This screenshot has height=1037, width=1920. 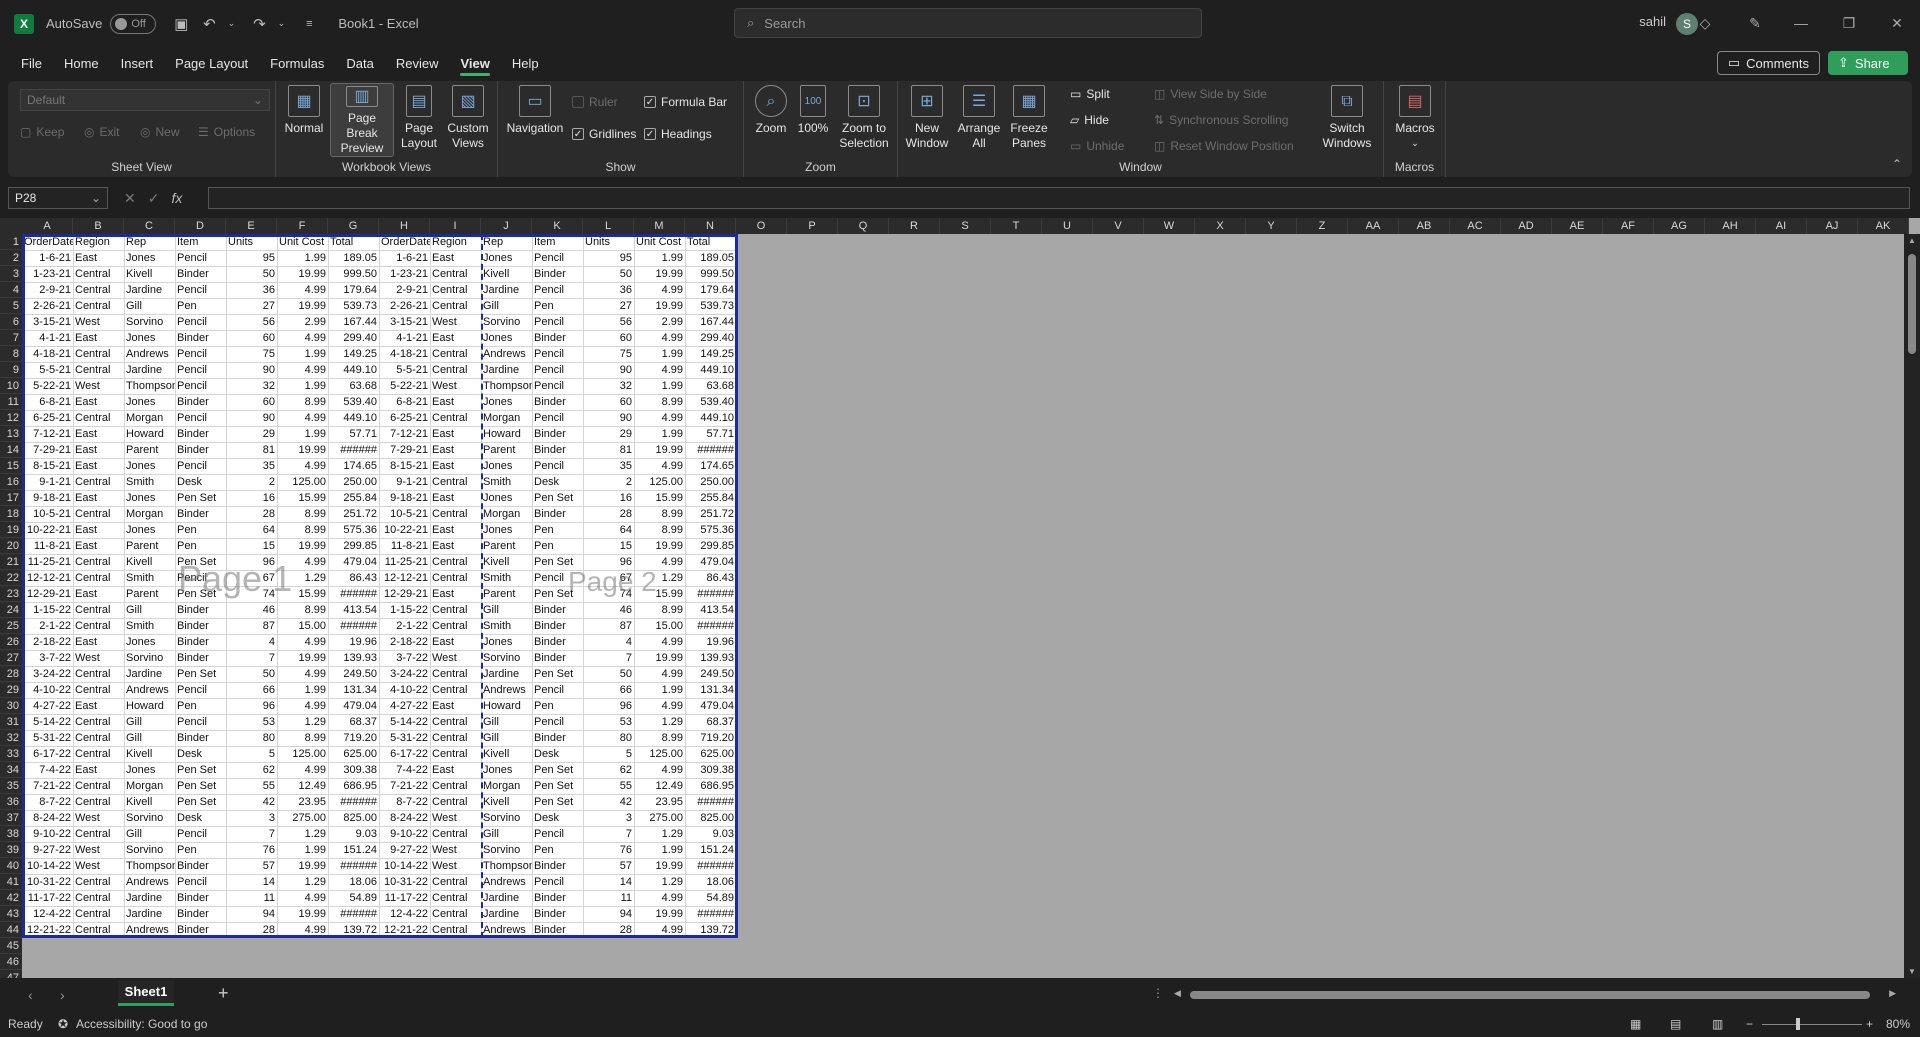 I want to click on row-header: 44, so click(x=11, y=930).